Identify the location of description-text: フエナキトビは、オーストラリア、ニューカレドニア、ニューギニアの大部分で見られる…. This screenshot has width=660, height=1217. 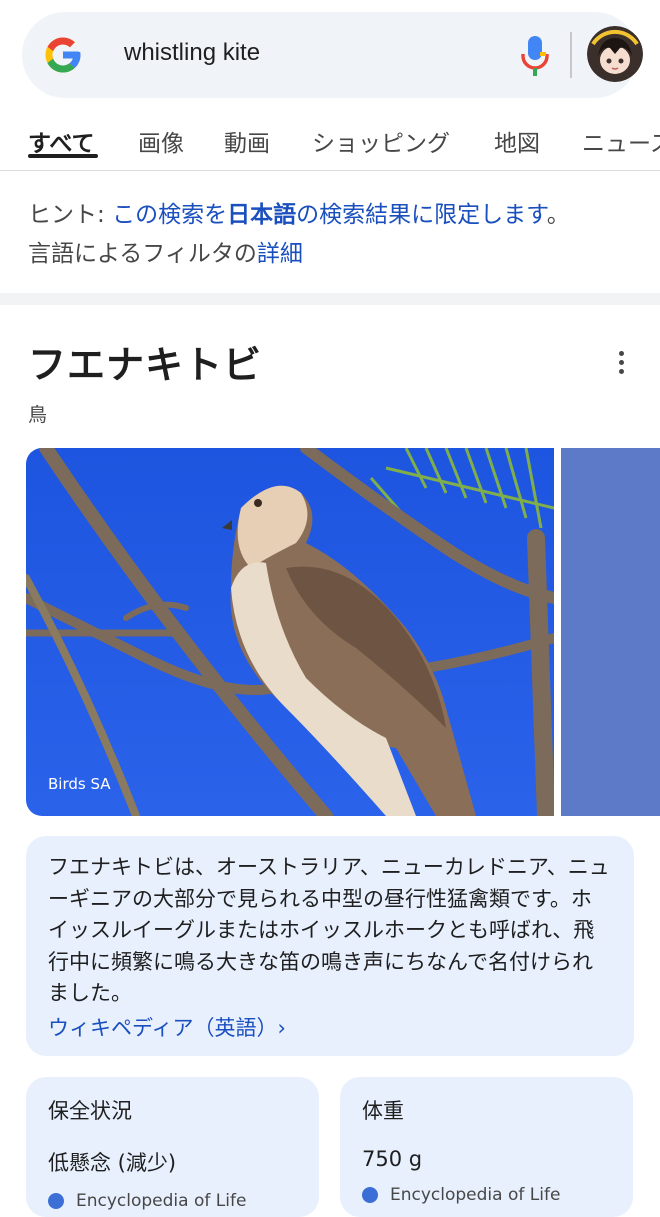
(329, 930).